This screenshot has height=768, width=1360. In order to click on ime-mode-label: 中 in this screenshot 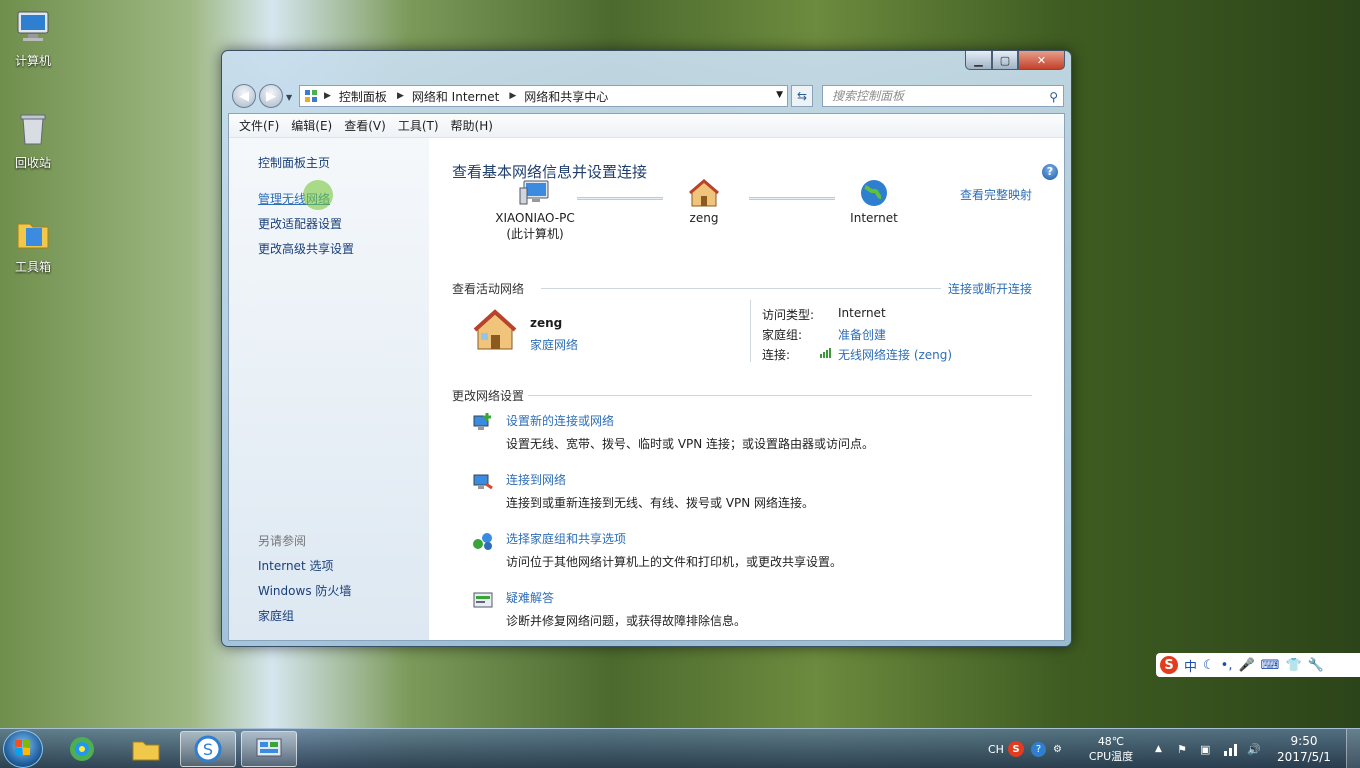, I will do `click(1190, 665)`.